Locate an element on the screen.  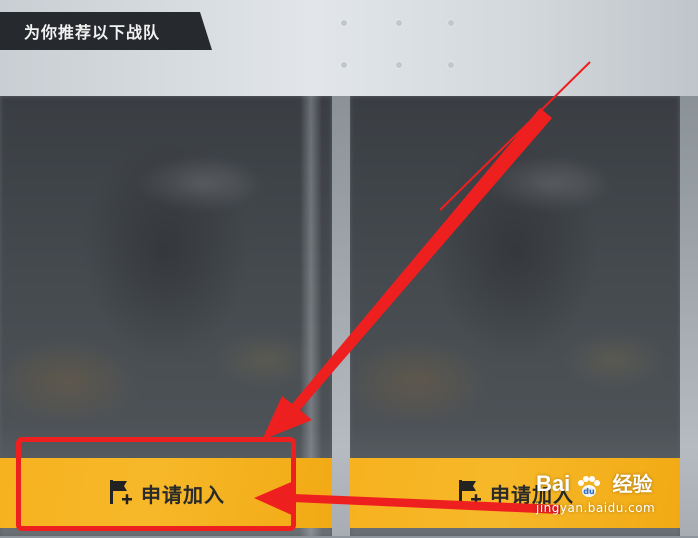
watermark-url: jingyan.baidu.com is located at coordinates (596, 507).